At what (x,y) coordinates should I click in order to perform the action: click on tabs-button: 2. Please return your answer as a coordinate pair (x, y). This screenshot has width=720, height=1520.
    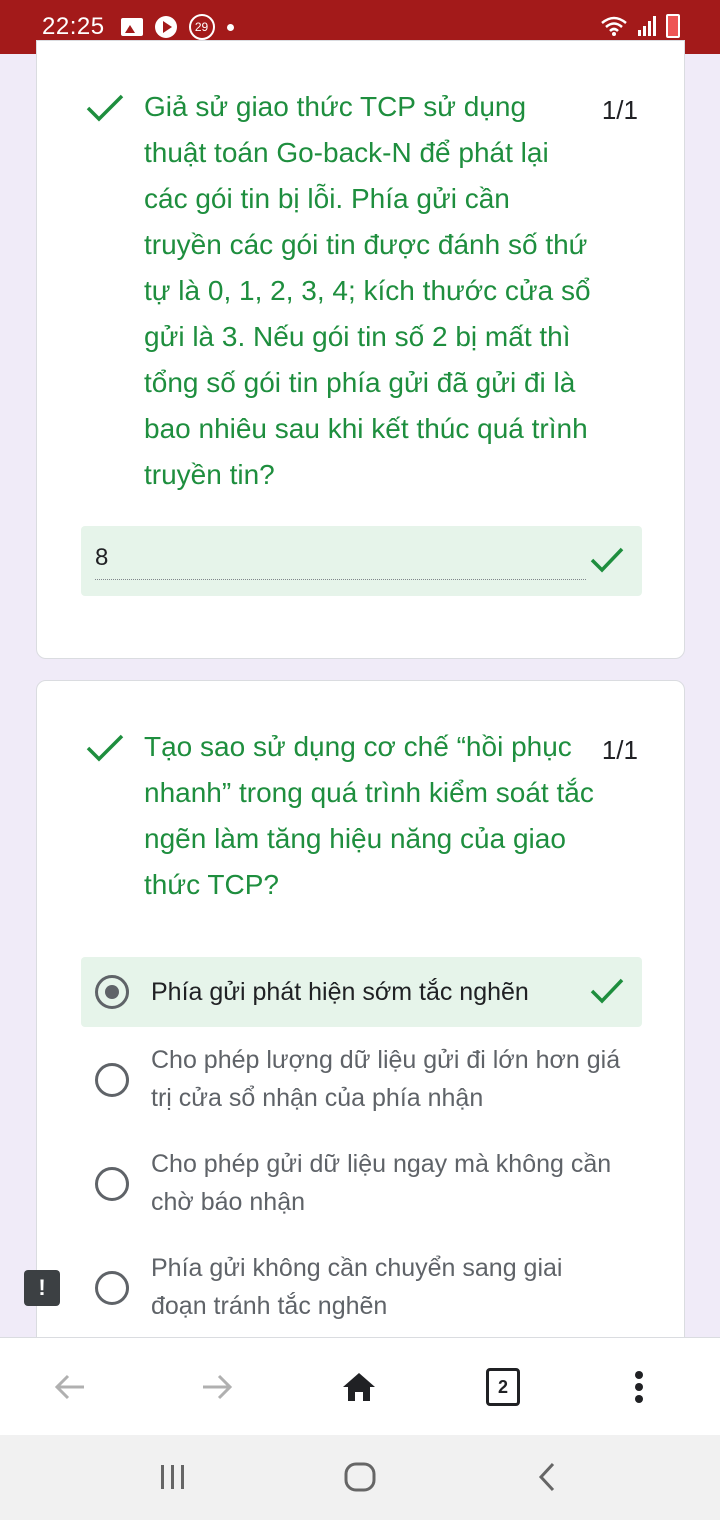
    Looking at the image, I should click on (503, 1387).